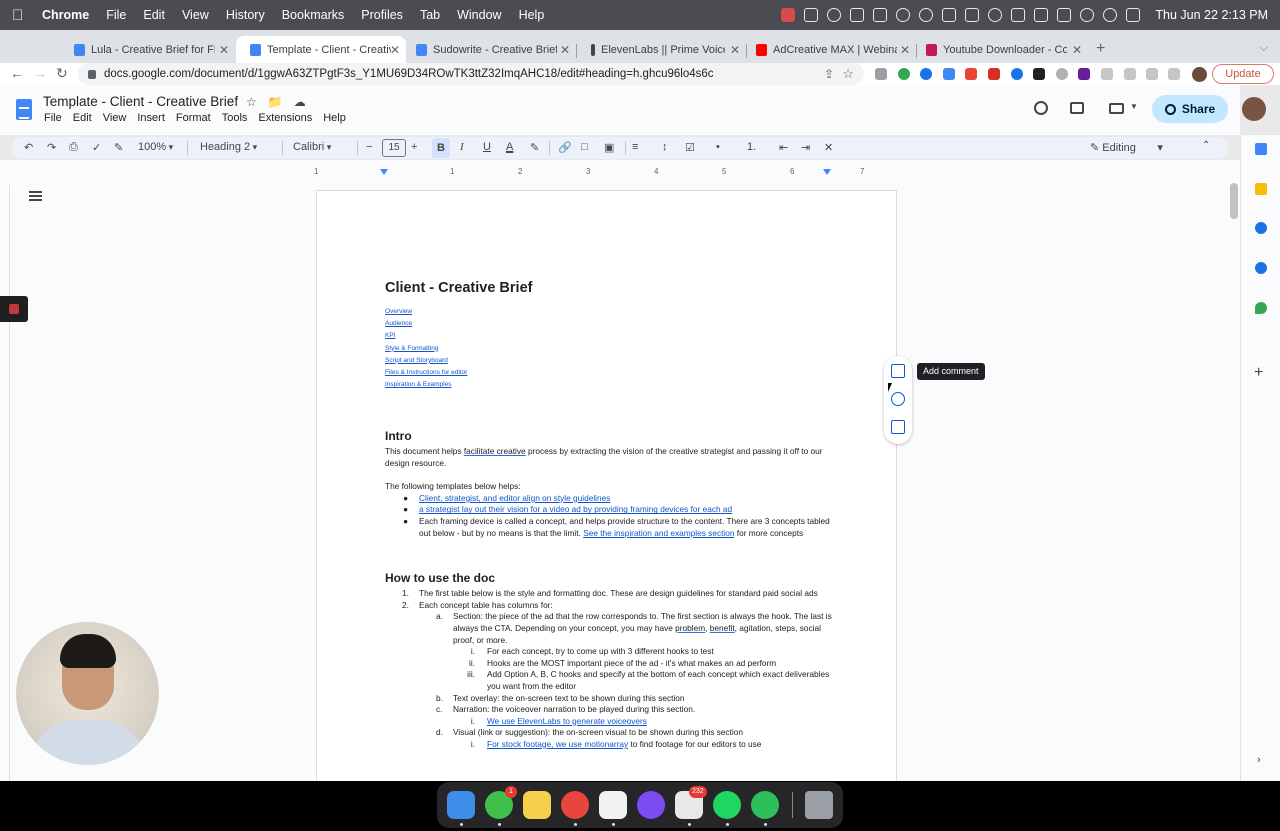 The height and width of the screenshot is (831, 1280). I want to click on toc-link-script: Script and Storyboard, so click(610, 361).